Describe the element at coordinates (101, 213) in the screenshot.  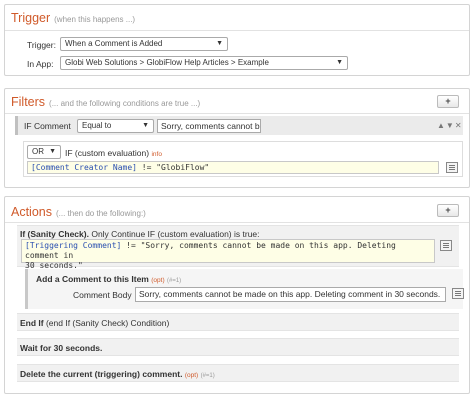
I see `actions-subtitle: (... then do the following:)` at that location.